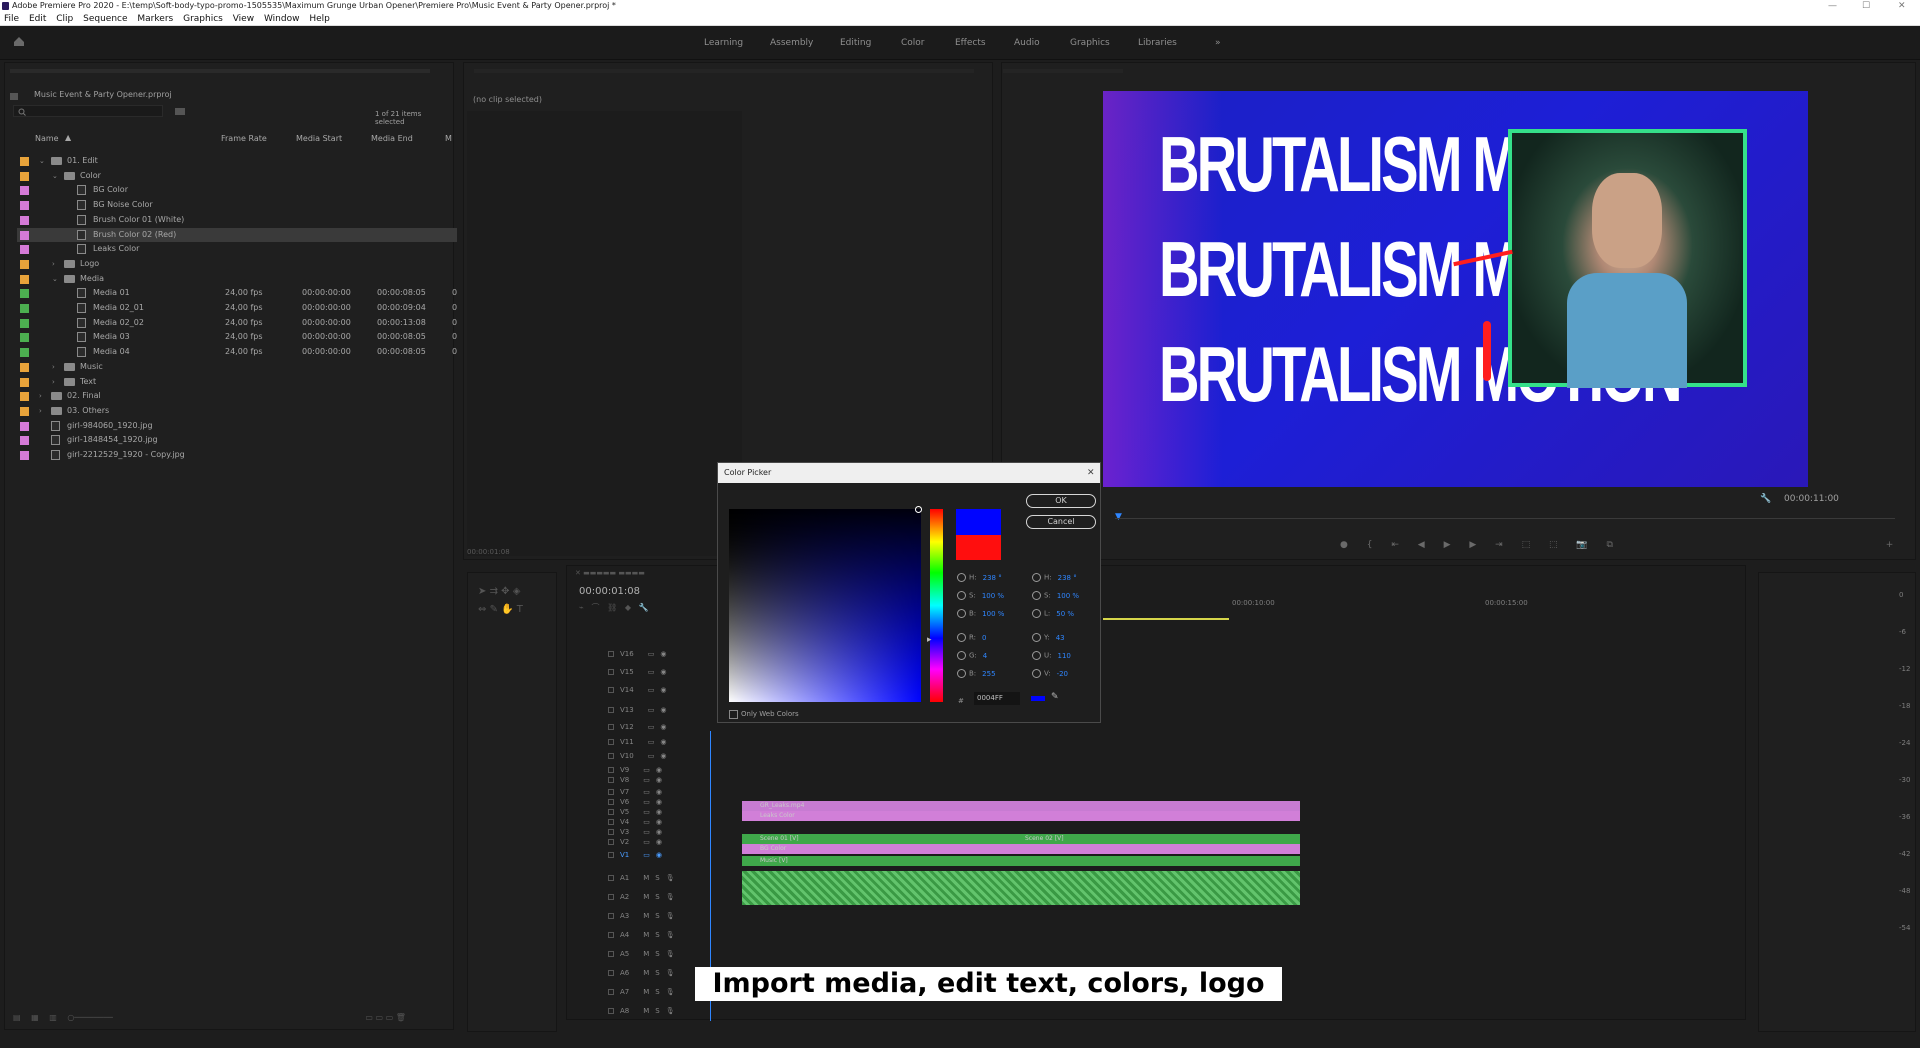 The width and height of the screenshot is (1920, 1048). Describe the element at coordinates (980, 595) in the screenshot. I see `color-field-left-1: S: 100 %` at that location.